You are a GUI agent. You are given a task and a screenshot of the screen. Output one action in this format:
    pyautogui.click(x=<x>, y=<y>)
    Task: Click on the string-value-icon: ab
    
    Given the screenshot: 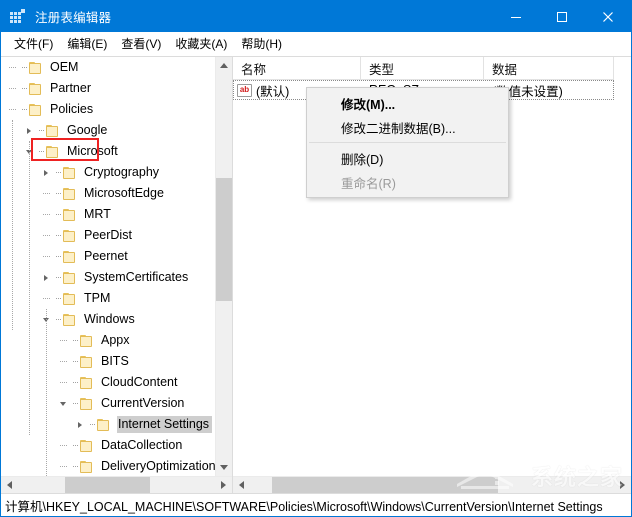 What is the action you would take?
    pyautogui.click(x=244, y=90)
    